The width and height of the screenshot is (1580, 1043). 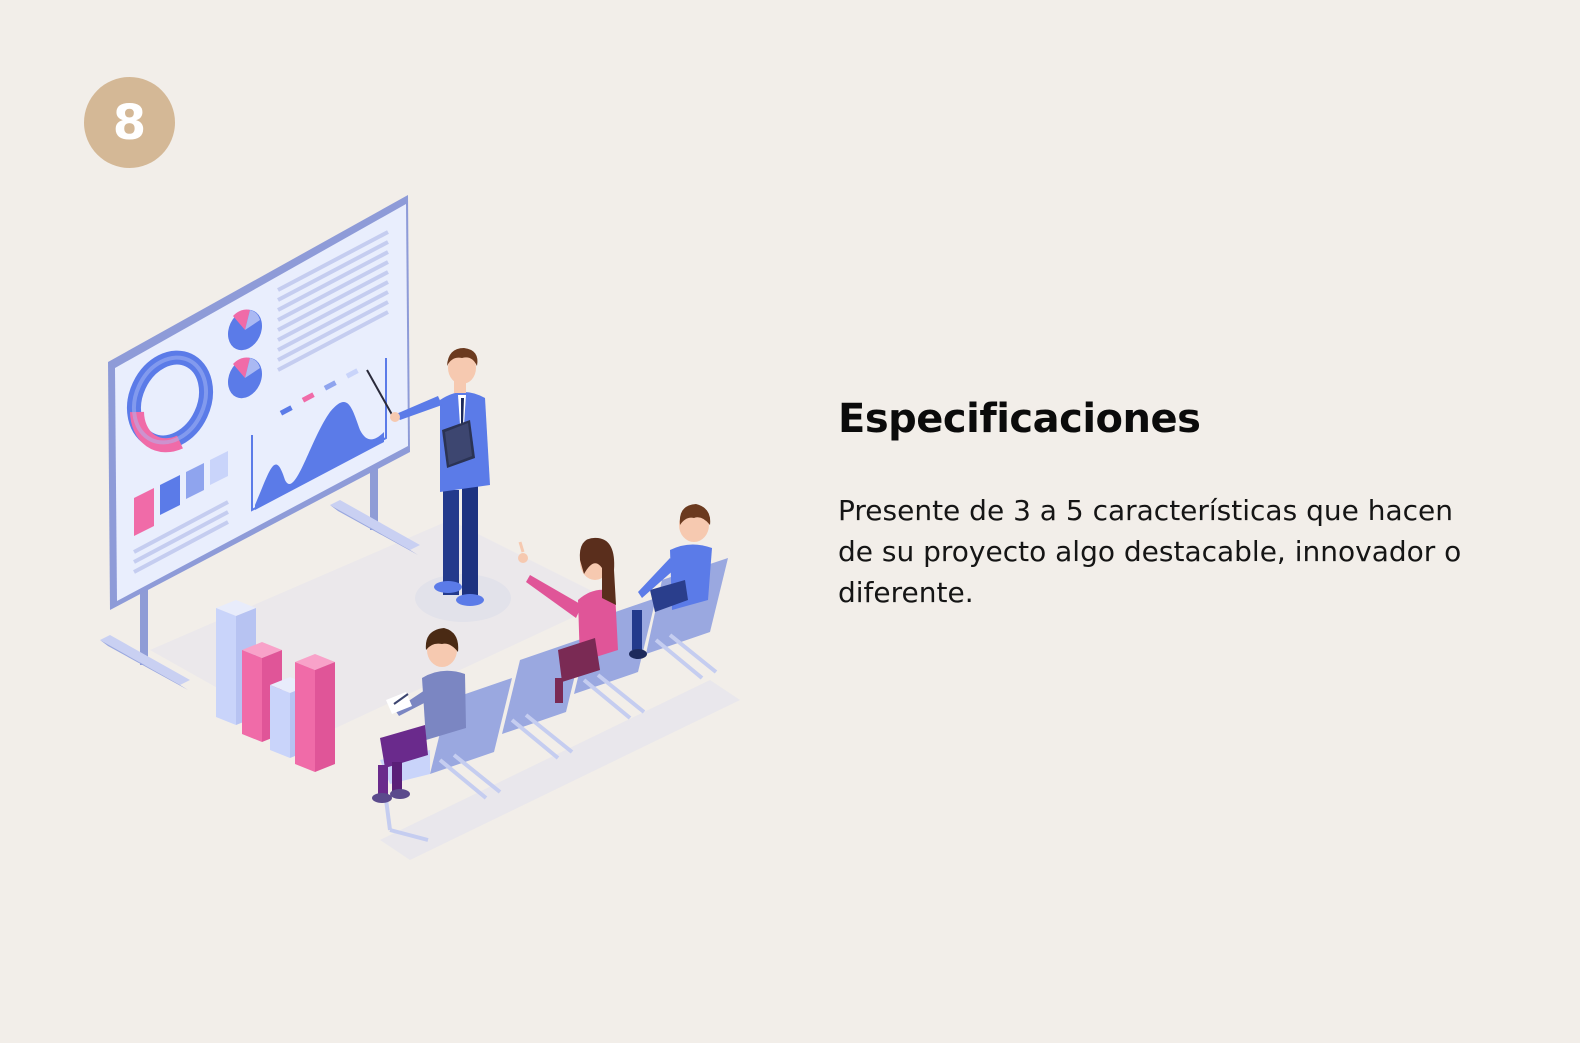 I want to click on page-number-badge: 8, so click(x=129, y=122).